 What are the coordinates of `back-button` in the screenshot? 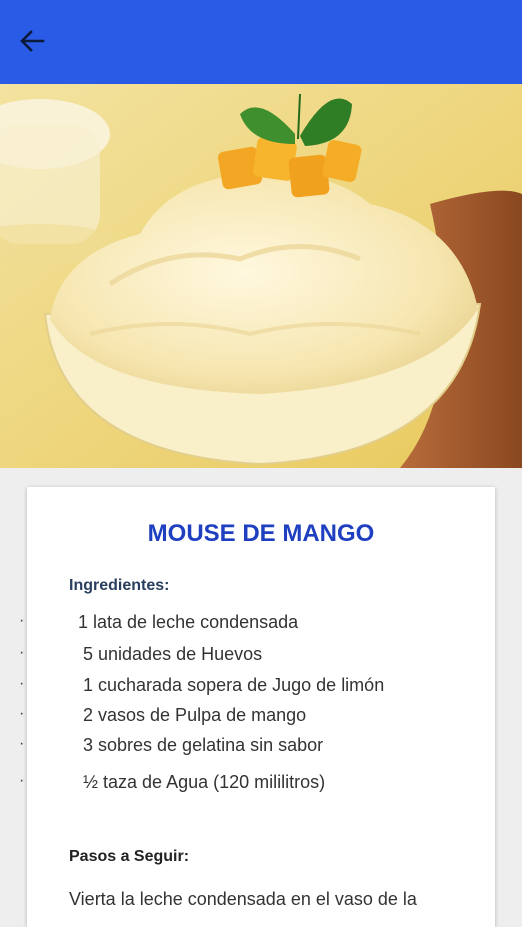 It's located at (32, 43).